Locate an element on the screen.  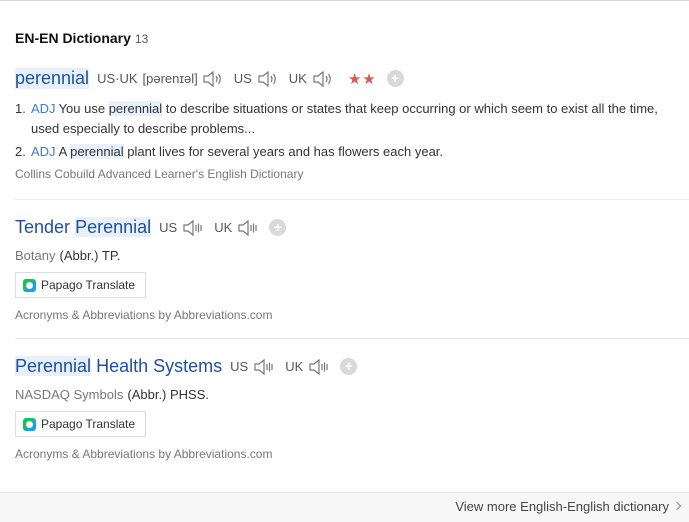
entry-header: Perennial Health Systems US UK + is located at coordinates (352, 366).